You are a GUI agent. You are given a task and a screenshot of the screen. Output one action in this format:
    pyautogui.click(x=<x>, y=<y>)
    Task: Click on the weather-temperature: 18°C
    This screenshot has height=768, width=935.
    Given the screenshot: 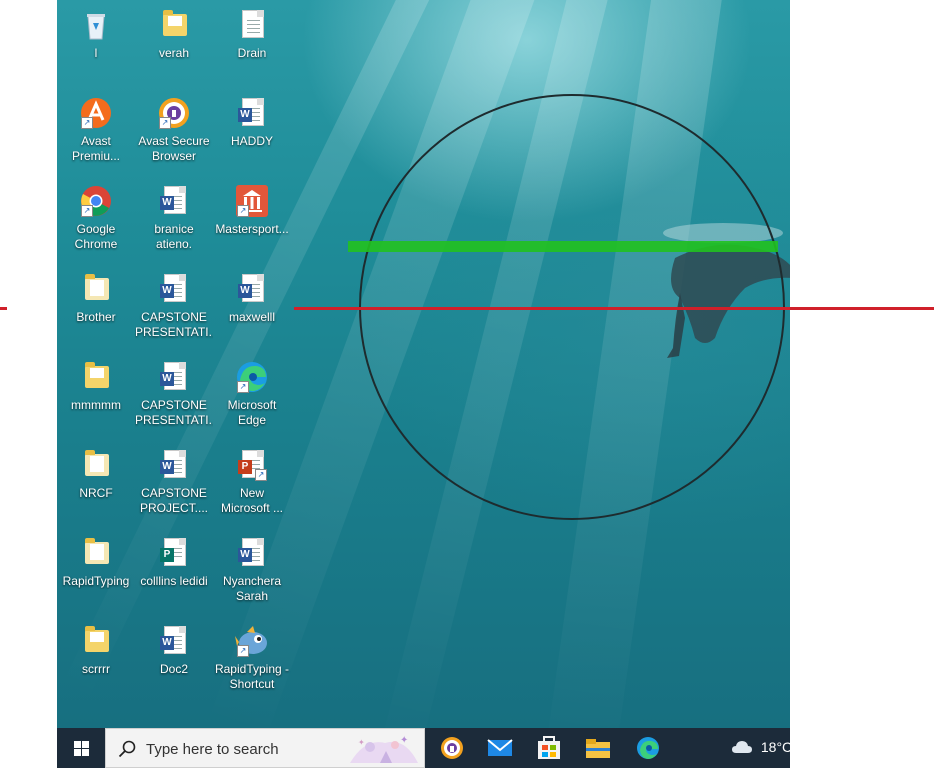 What is the action you would take?
    pyautogui.click(x=776, y=747)
    